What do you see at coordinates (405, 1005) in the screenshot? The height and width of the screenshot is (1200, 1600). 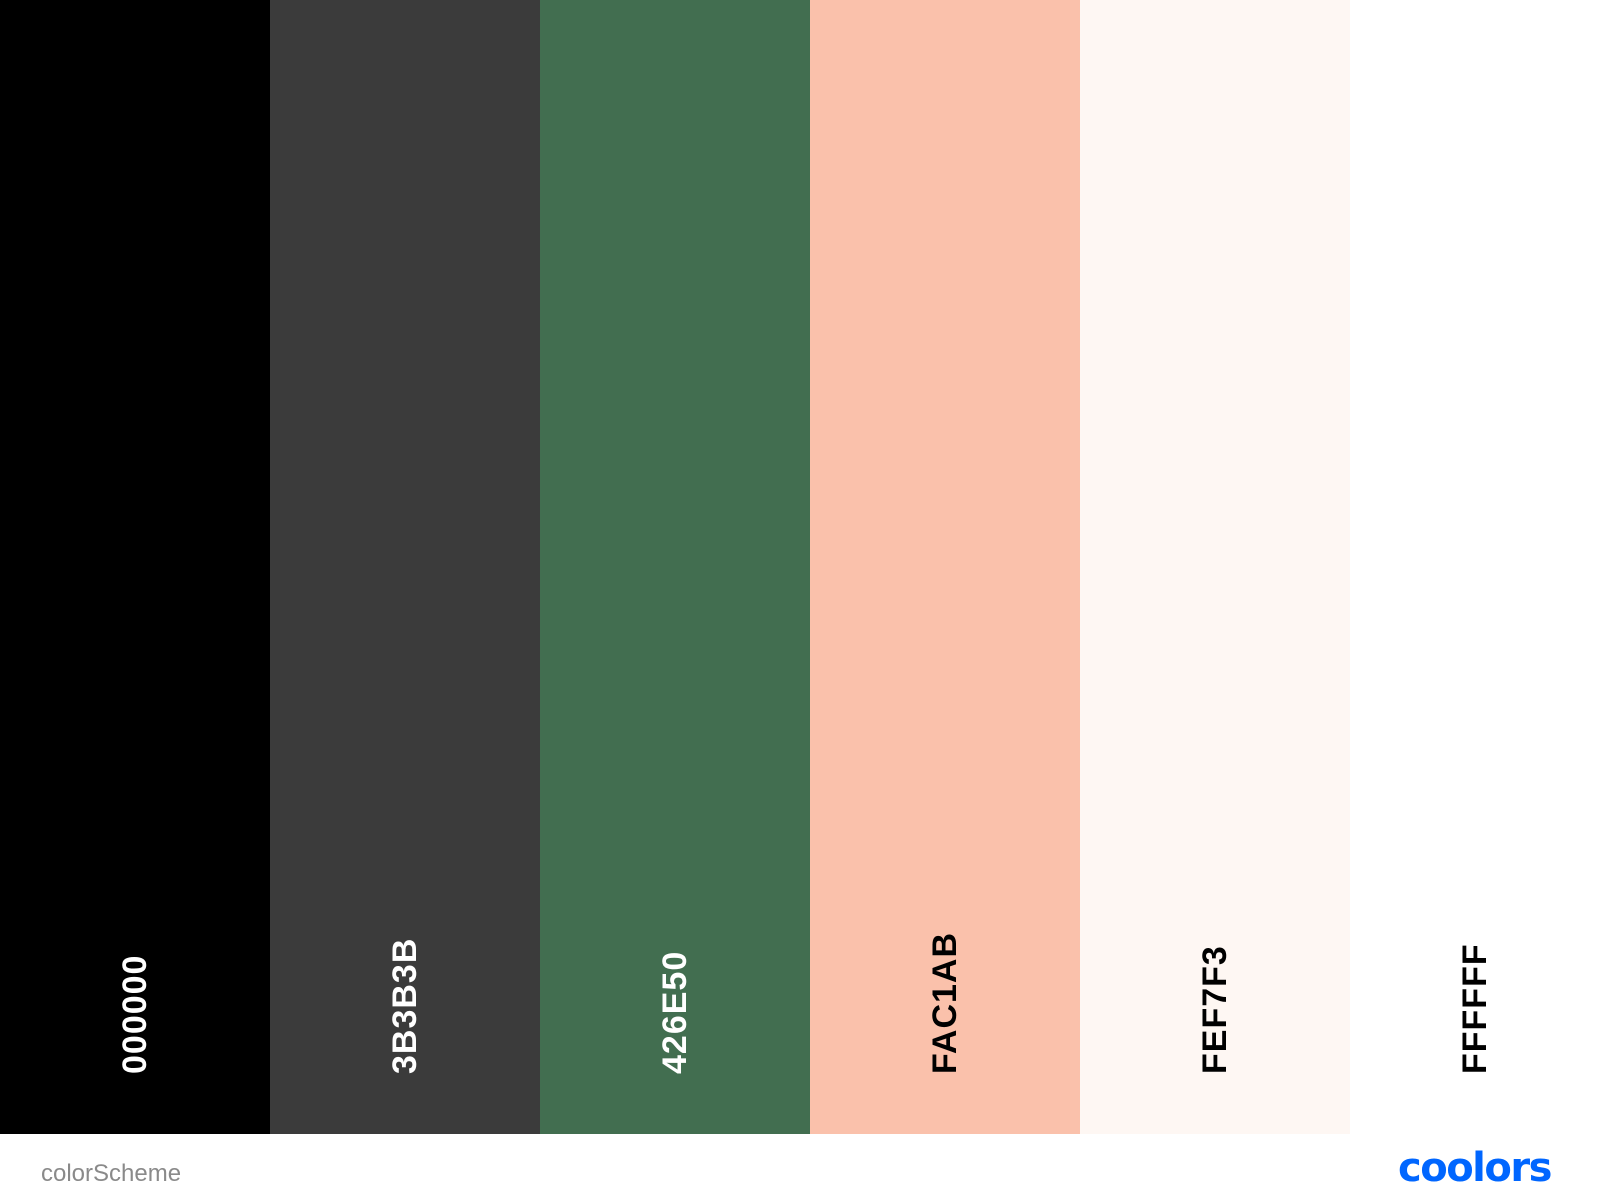 I see `hex-label: 3B3B3B` at bounding box center [405, 1005].